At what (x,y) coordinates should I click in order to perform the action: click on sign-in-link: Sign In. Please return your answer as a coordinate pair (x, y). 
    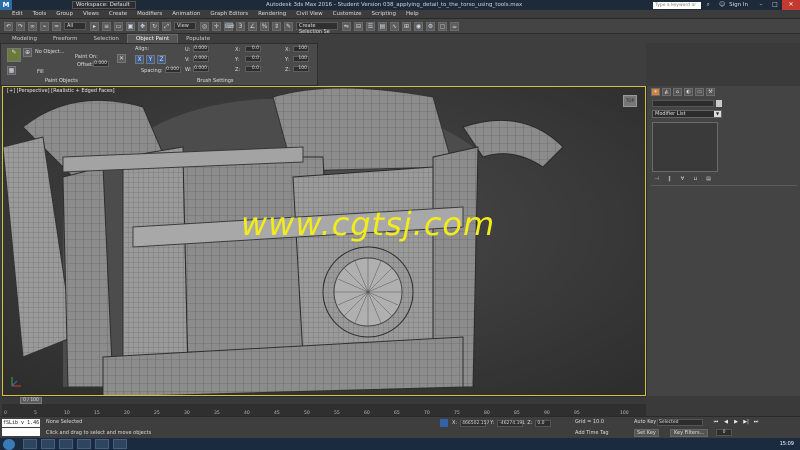
    Looking at the image, I should click on (738, 5).